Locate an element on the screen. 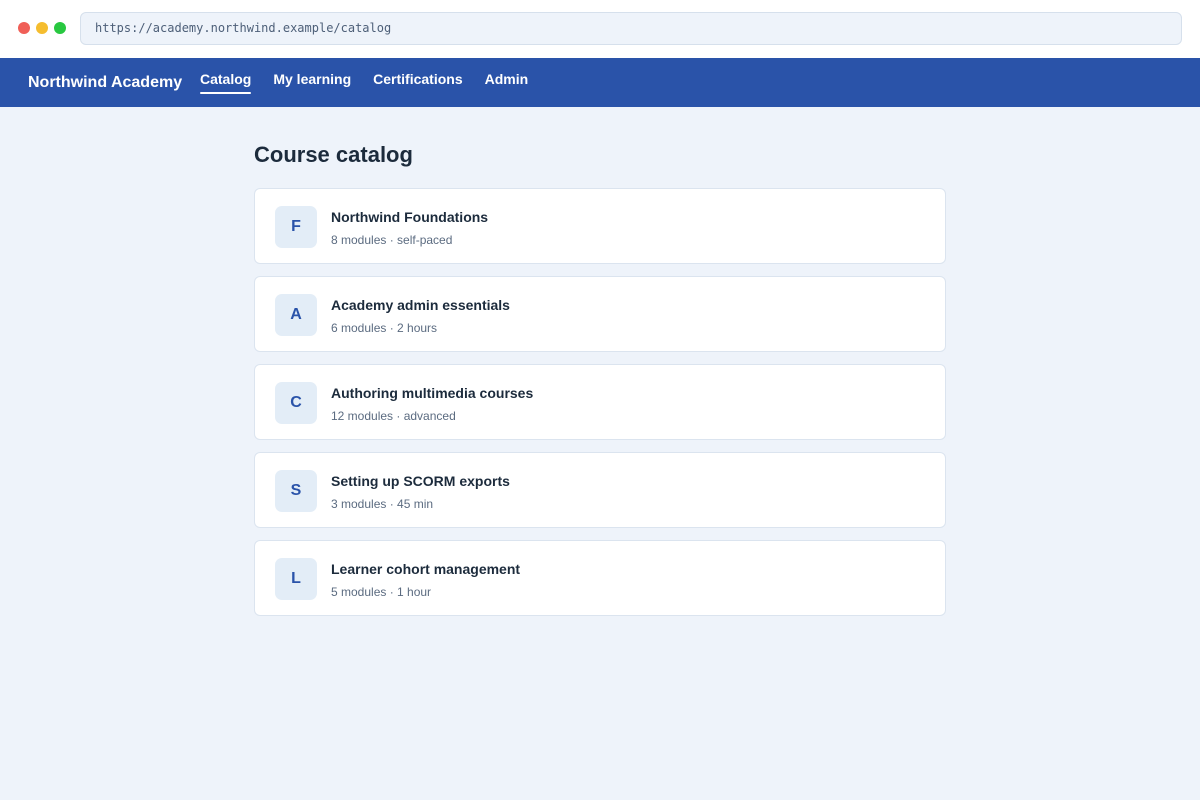  nav-link-catalog: Catalog is located at coordinates (226, 82).